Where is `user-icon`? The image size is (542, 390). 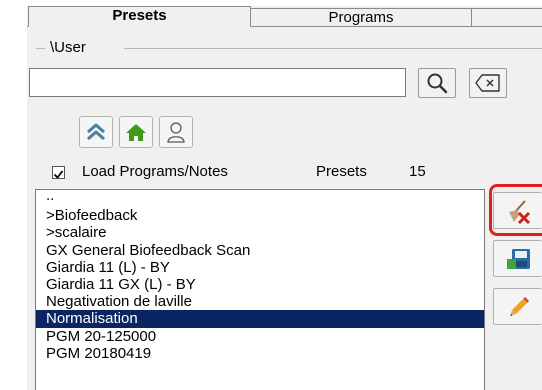 user-icon is located at coordinates (176, 132).